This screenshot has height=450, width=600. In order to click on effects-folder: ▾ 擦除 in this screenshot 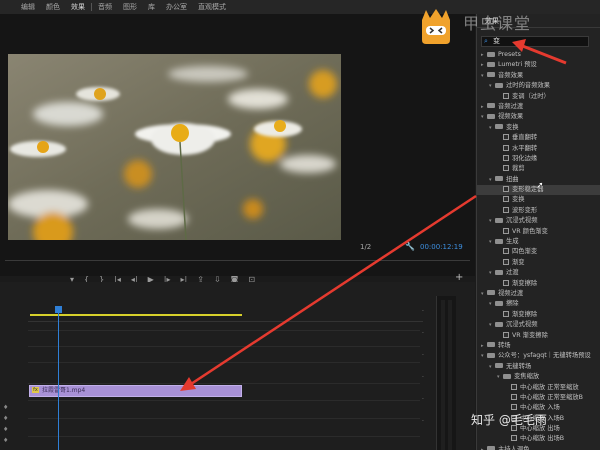, I will do `click(538, 304)`.